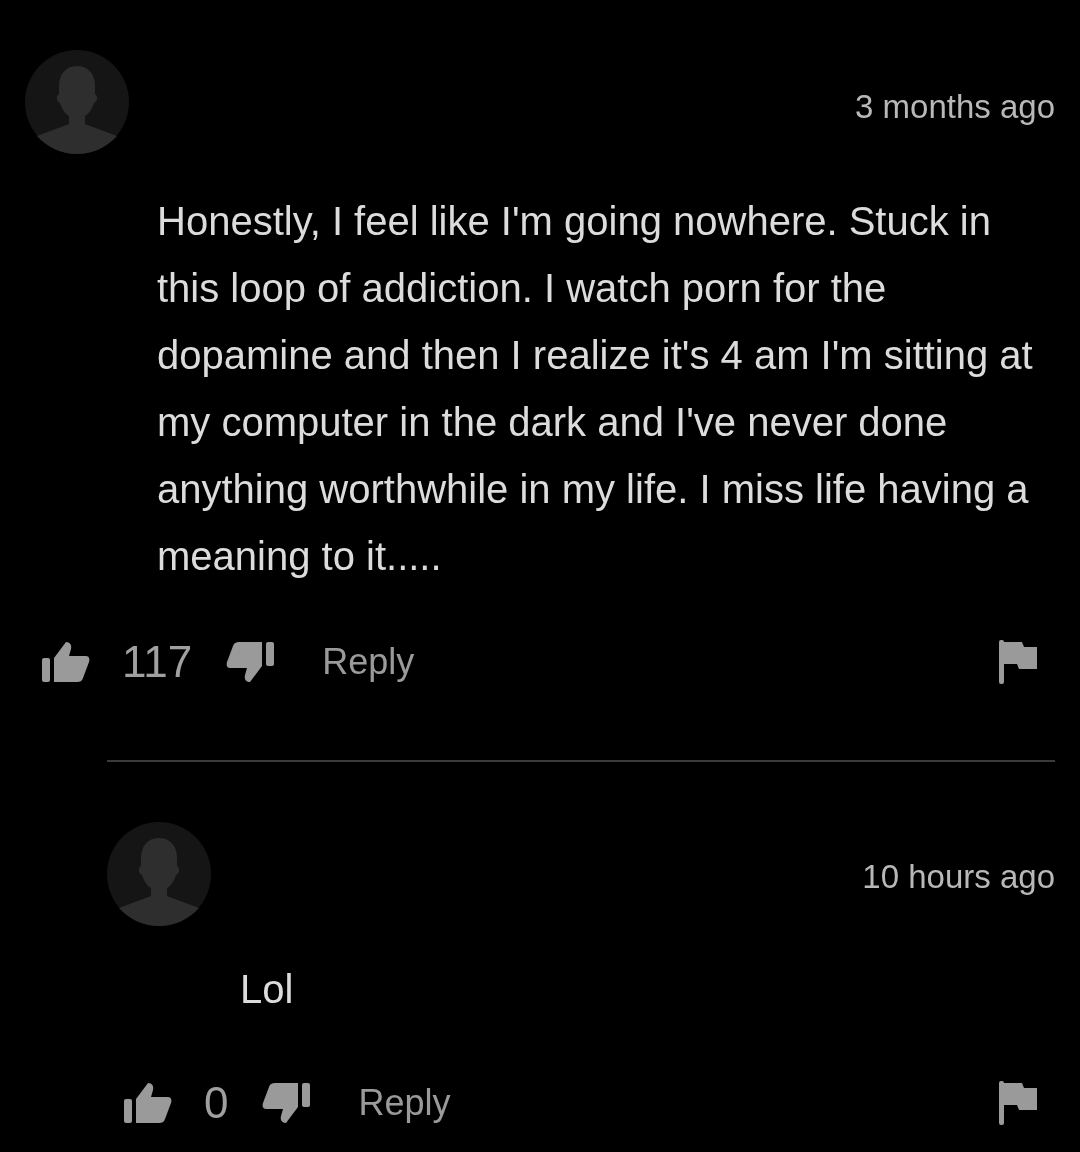 Image resolution: width=1080 pixels, height=1152 pixels. What do you see at coordinates (267, 989) in the screenshot?
I see `comment-text: Lol` at bounding box center [267, 989].